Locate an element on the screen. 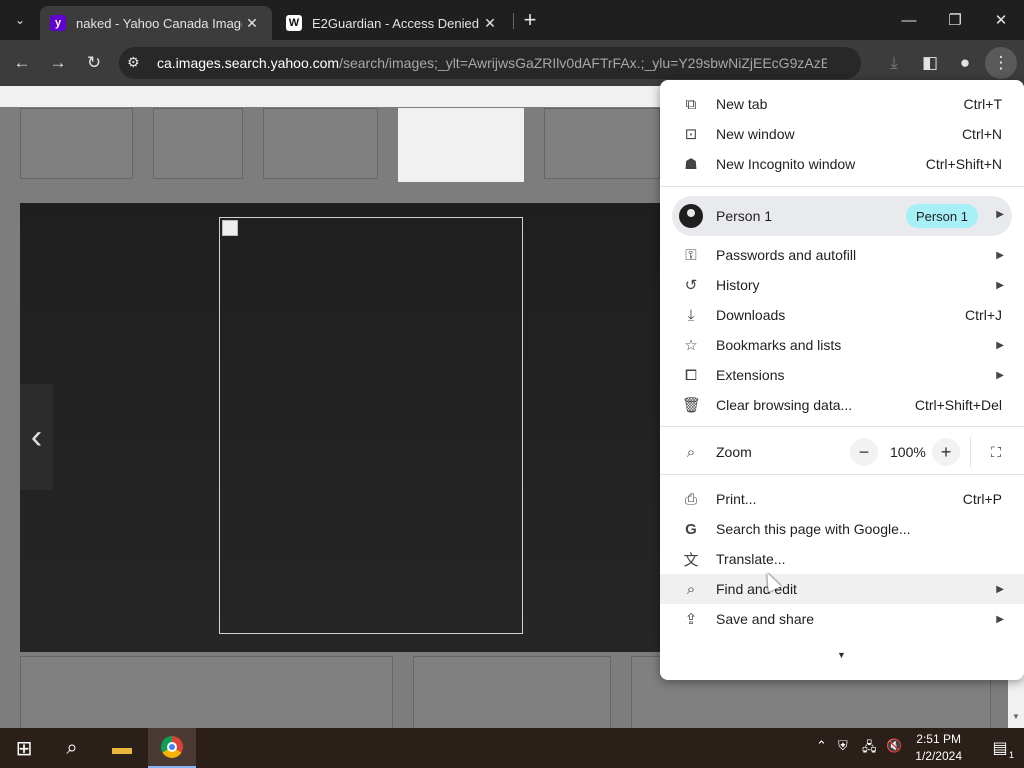 The height and width of the screenshot is (768, 1024). back-icon: ← is located at coordinates (22, 63).